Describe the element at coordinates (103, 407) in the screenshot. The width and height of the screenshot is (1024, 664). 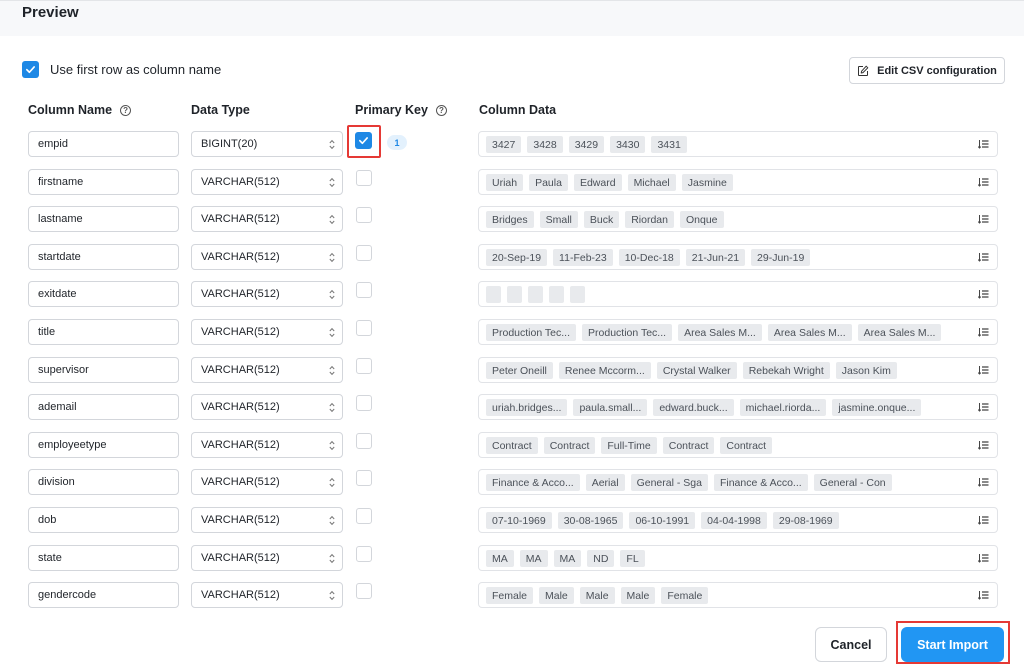
I see `column-name-input: ademail` at that location.